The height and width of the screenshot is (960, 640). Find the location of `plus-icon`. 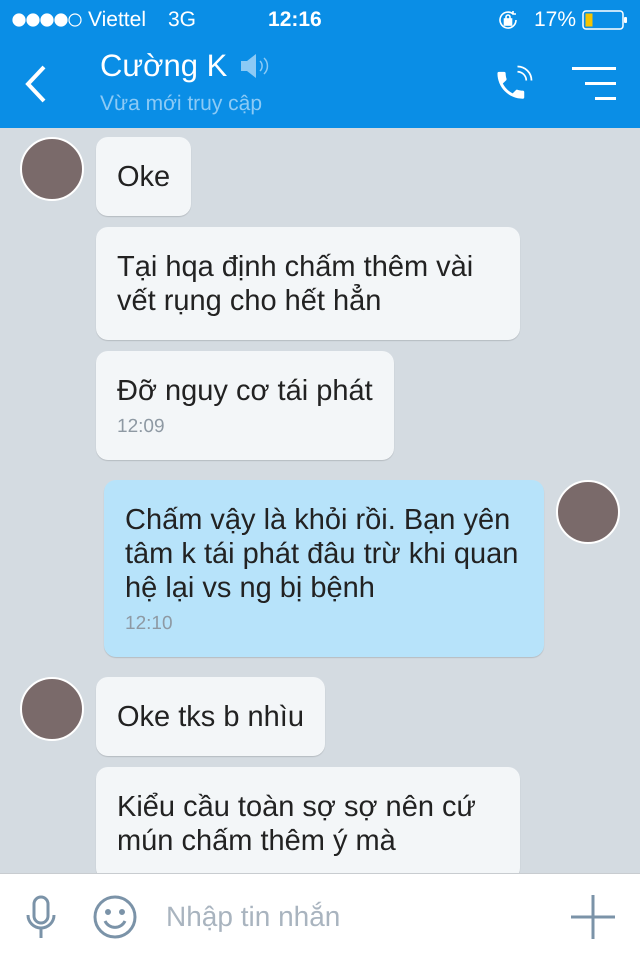

plus-icon is located at coordinates (593, 917).